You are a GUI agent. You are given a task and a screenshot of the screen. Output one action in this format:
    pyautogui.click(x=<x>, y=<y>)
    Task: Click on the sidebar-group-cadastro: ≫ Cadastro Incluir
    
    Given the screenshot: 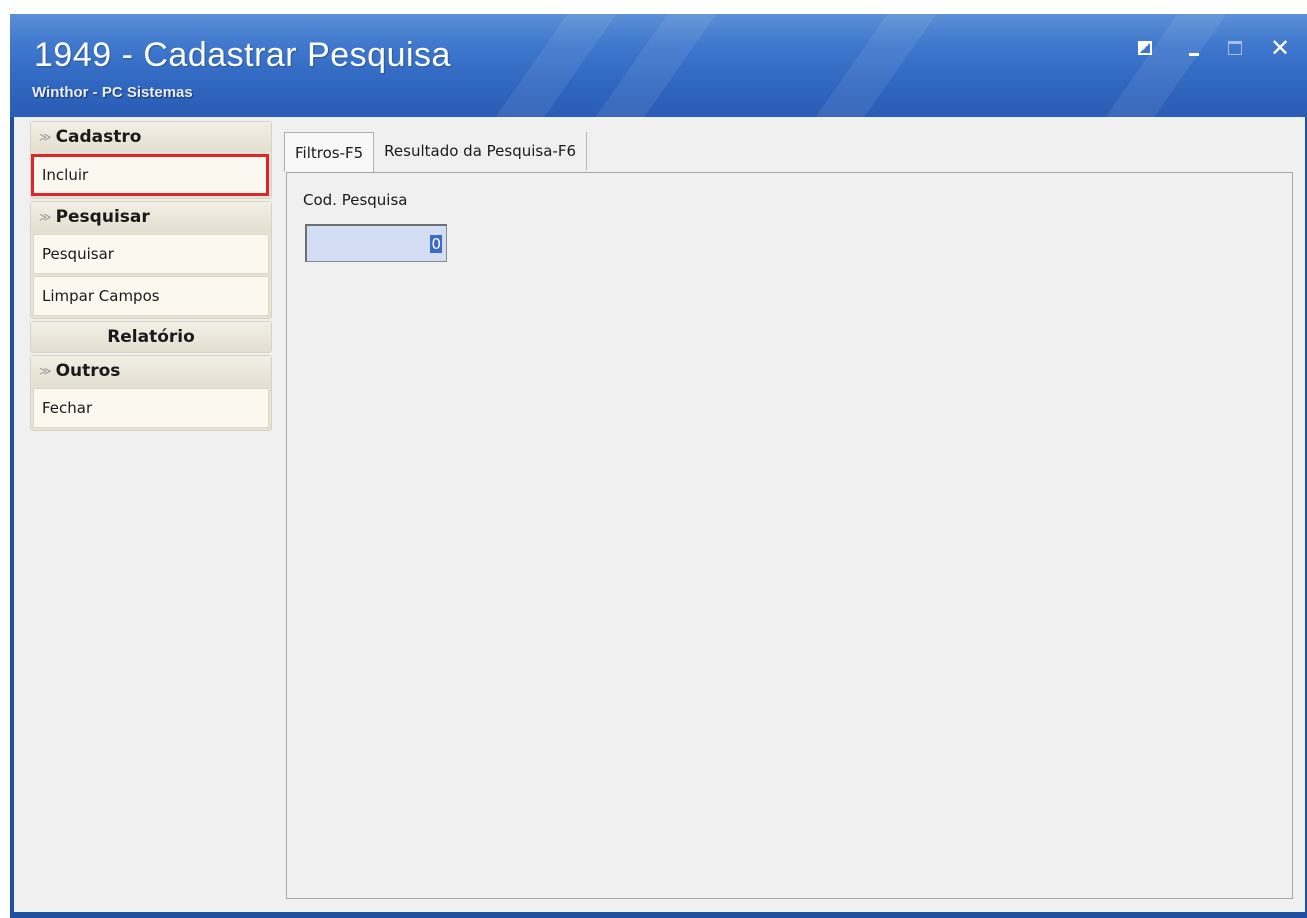 What is the action you would take?
    pyautogui.click(x=151, y=160)
    